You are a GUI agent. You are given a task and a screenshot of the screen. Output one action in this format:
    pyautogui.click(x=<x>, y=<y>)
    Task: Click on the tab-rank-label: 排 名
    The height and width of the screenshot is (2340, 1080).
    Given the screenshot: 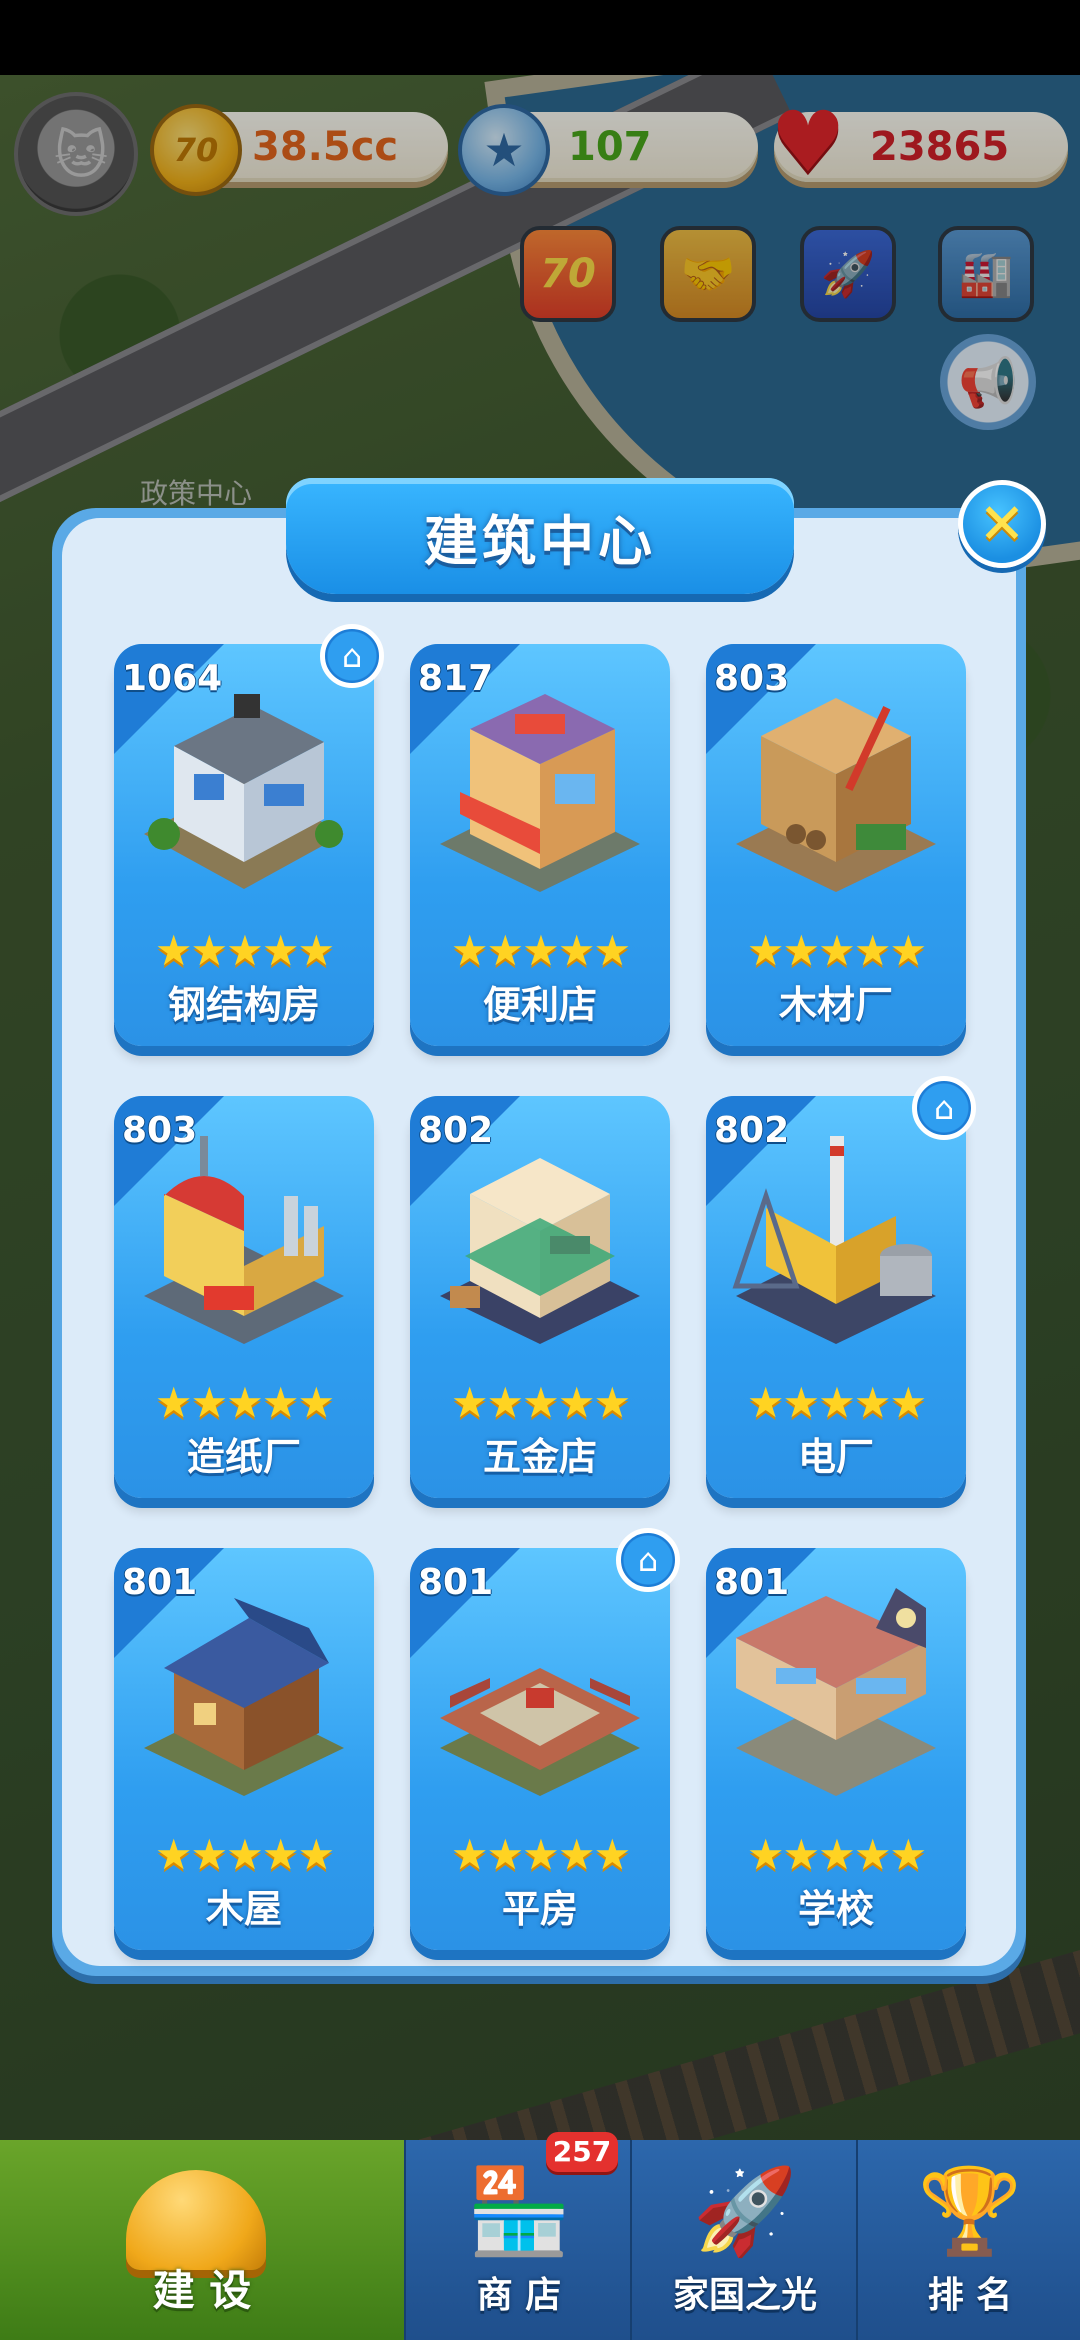 What is the action you would take?
    pyautogui.click(x=970, y=2295)
    